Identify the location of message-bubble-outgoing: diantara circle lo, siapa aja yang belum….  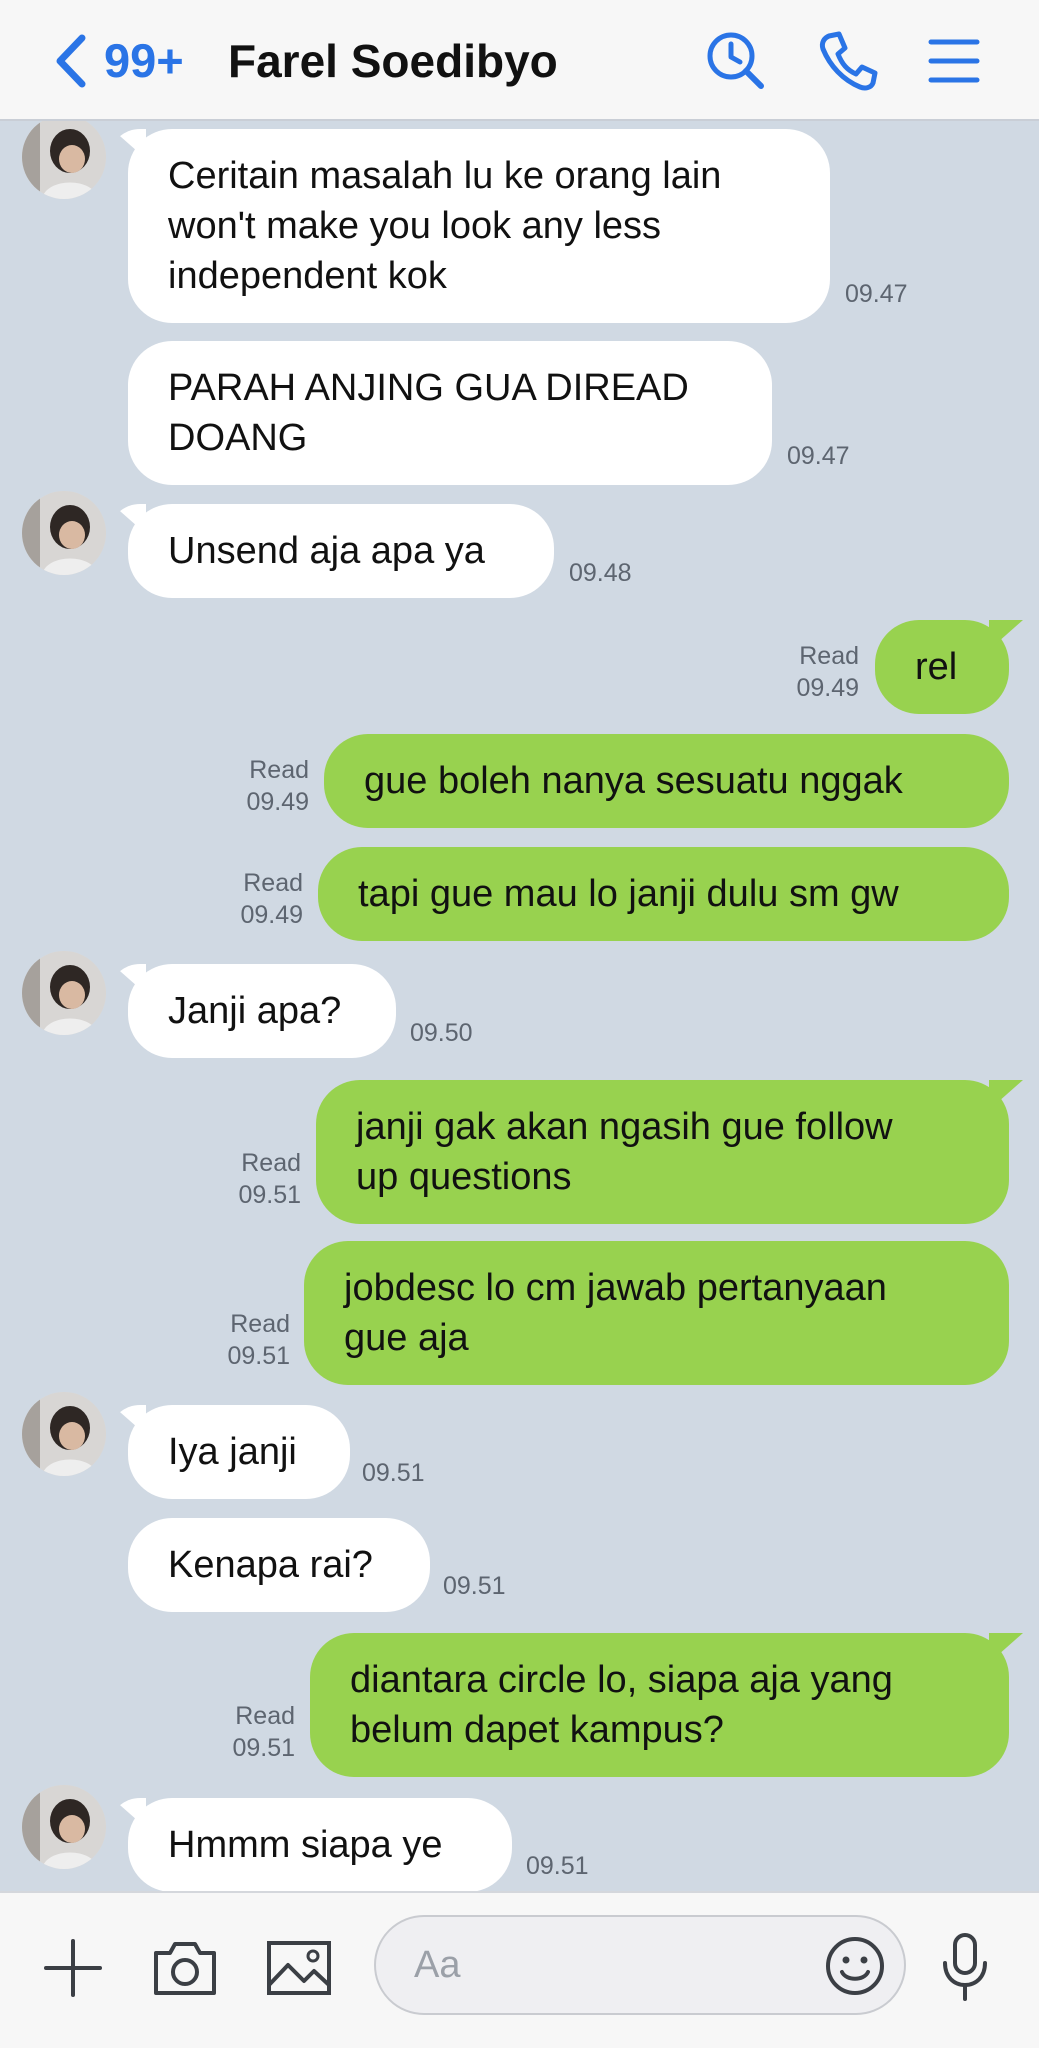
(659, 1705).